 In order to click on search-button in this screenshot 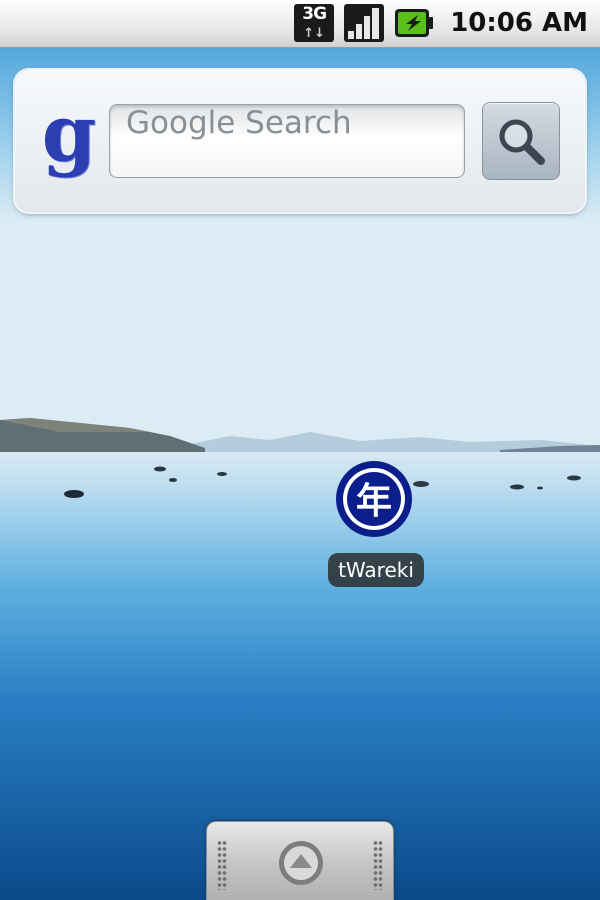, I will do `click(521, 141)`.